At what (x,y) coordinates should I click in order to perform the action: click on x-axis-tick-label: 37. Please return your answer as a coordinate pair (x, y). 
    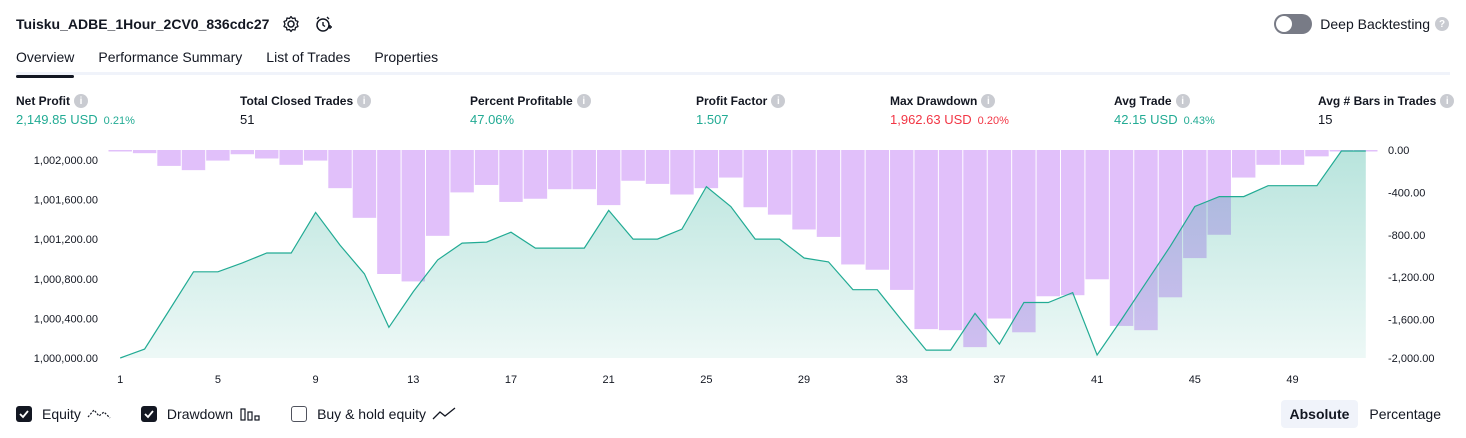
    Looking at the image, I should click on (999, 380).